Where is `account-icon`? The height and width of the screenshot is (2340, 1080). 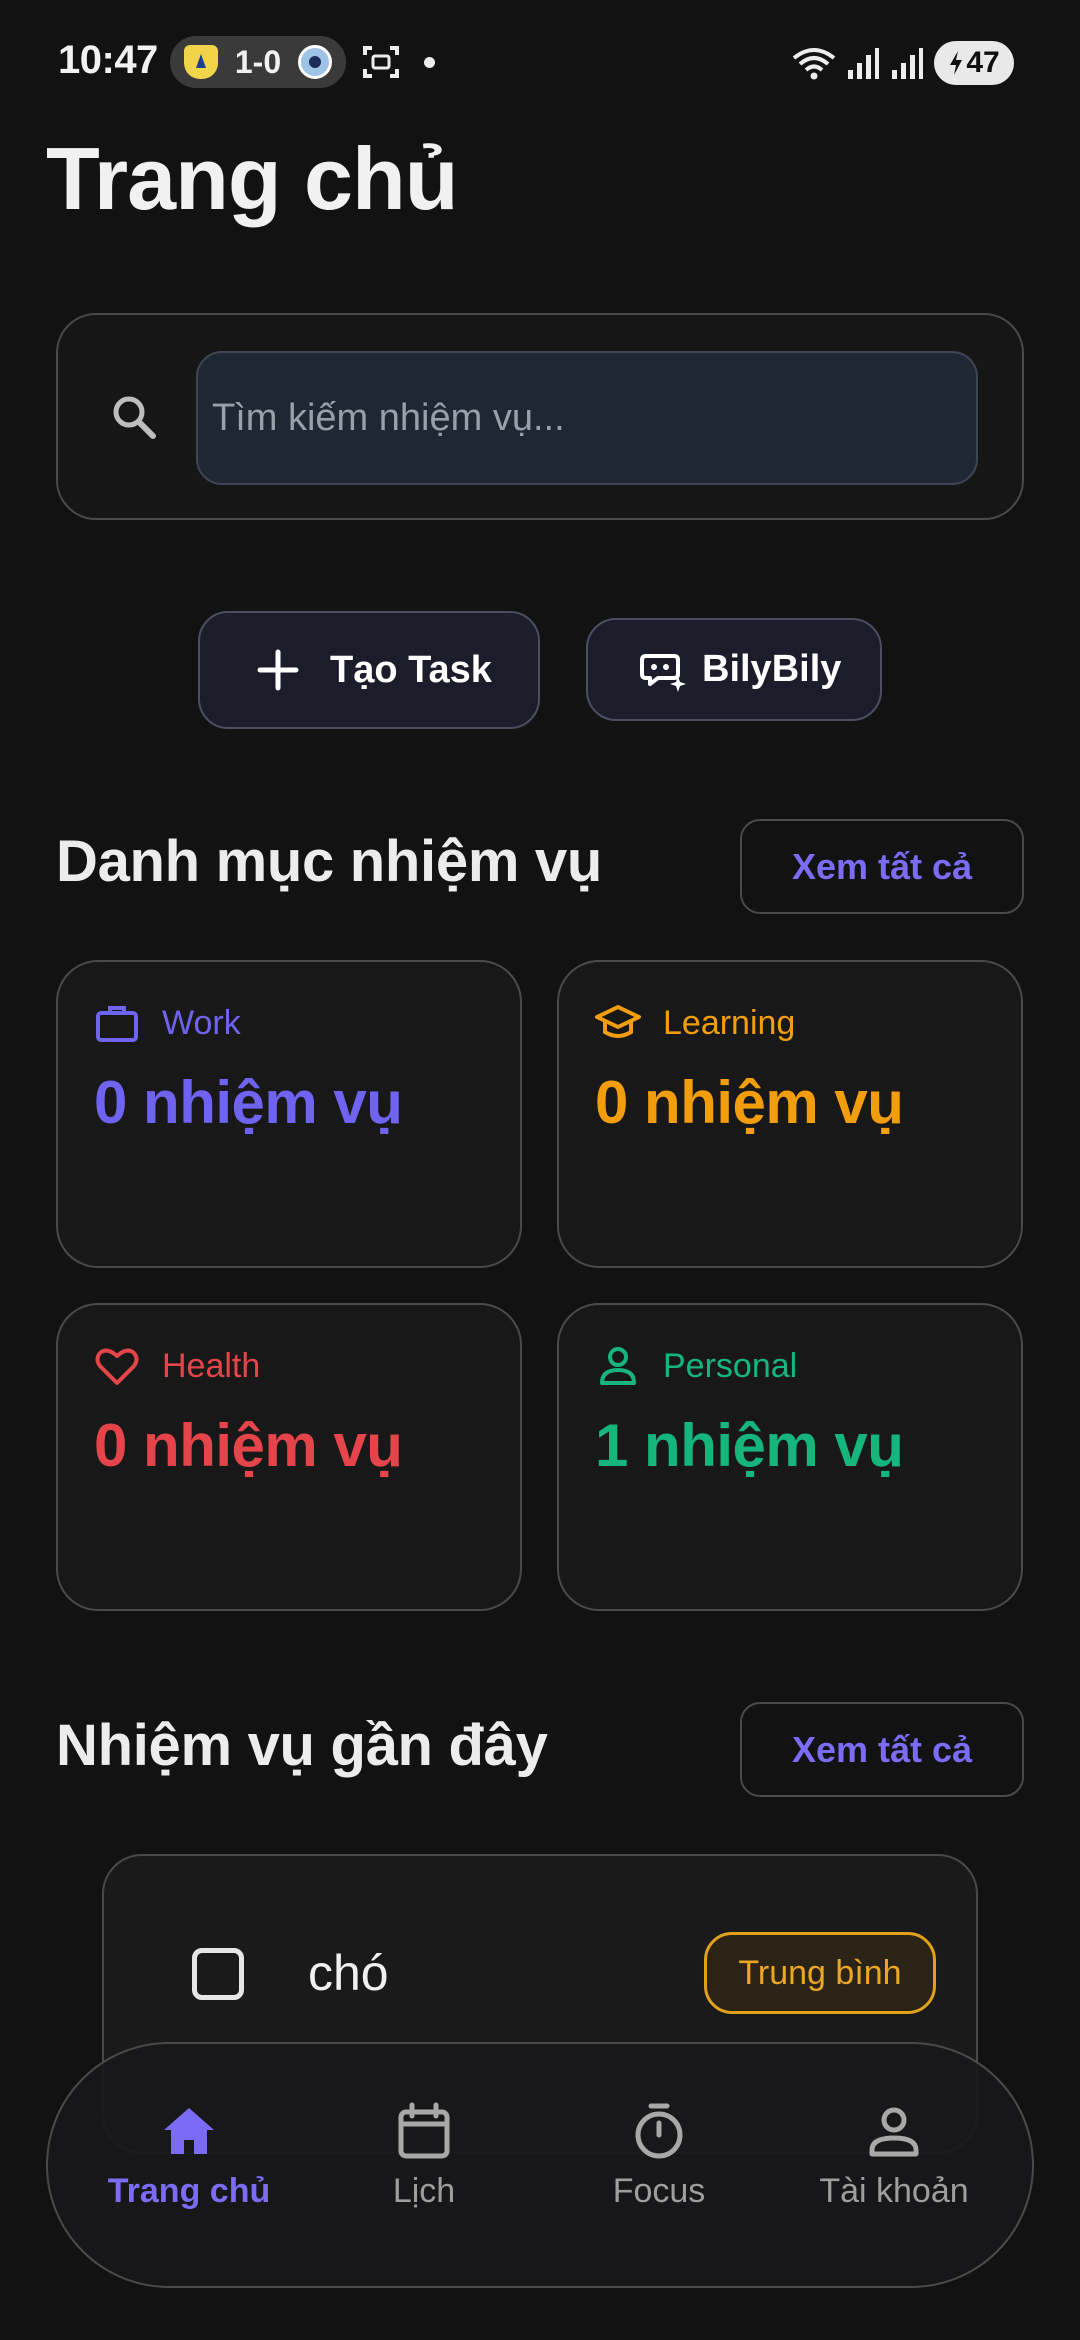 account-icon is located at coordinates (894, 2132).